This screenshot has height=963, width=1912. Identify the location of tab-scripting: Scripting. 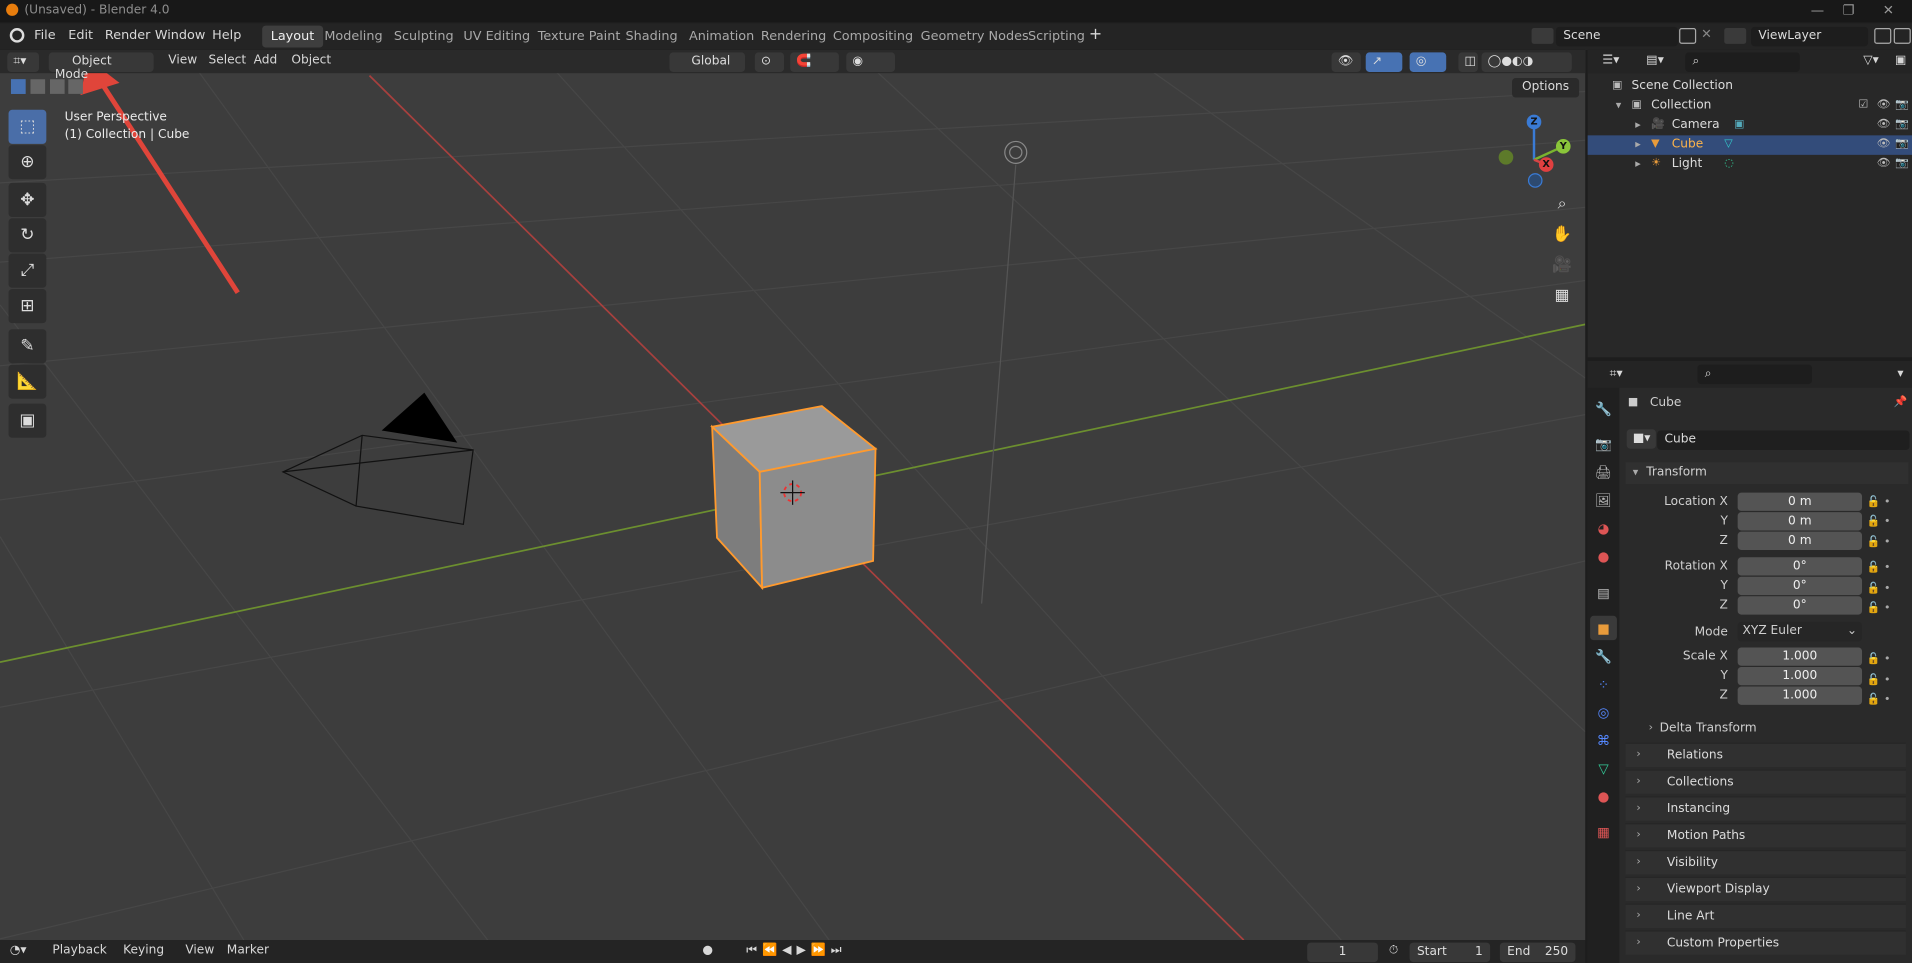
(1056, 37).